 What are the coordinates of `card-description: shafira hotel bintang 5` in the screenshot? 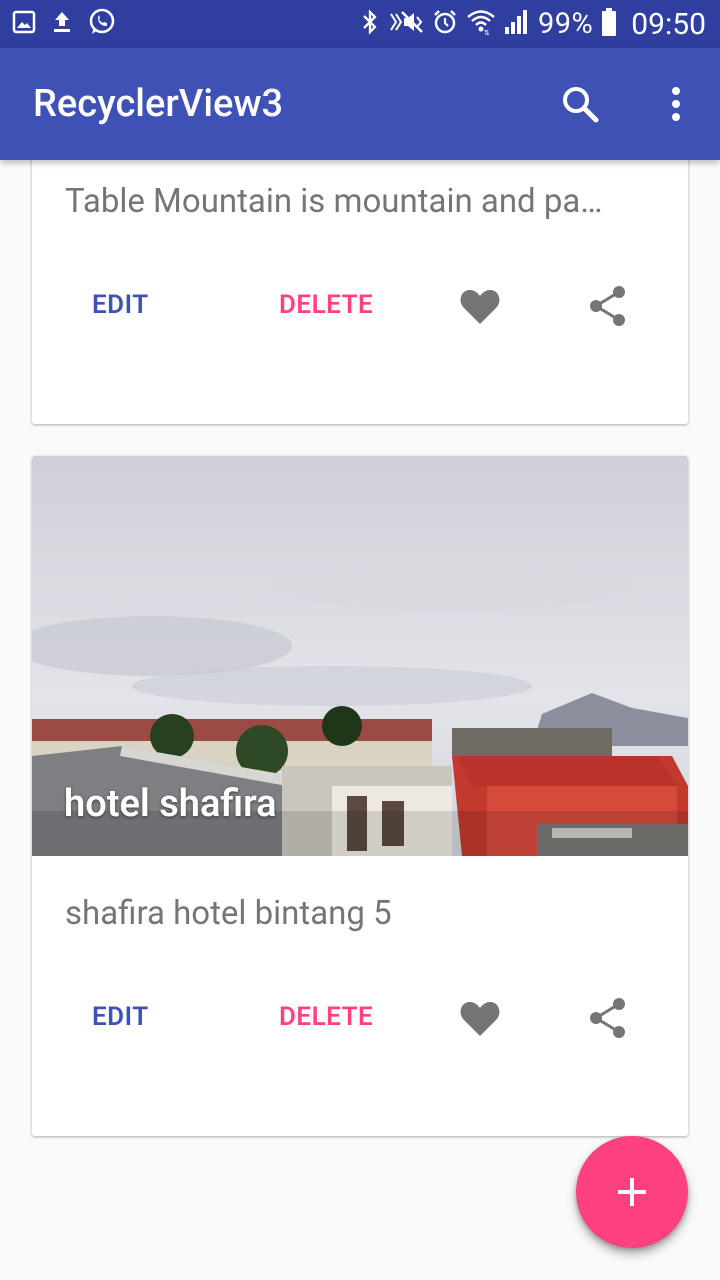 It's located at (228, 913).